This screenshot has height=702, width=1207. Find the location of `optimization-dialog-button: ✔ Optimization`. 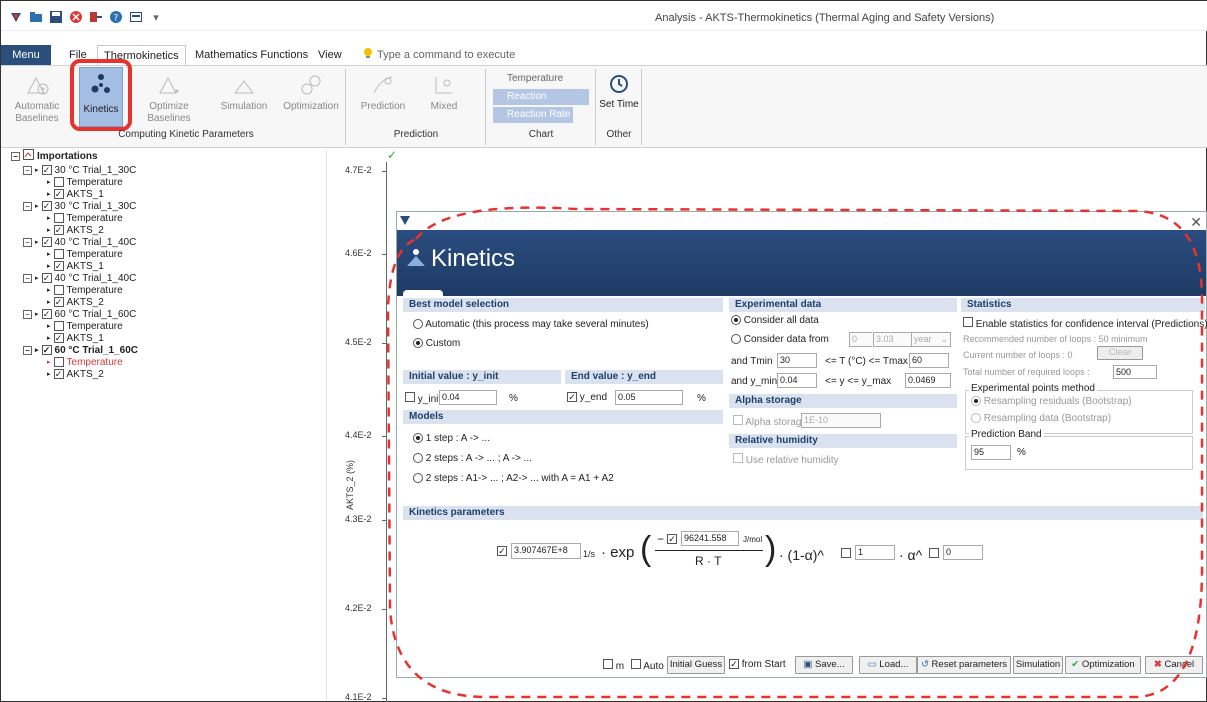

optimization-dialog-button: ✔ Optimization is located at coordinates (1103, 665).